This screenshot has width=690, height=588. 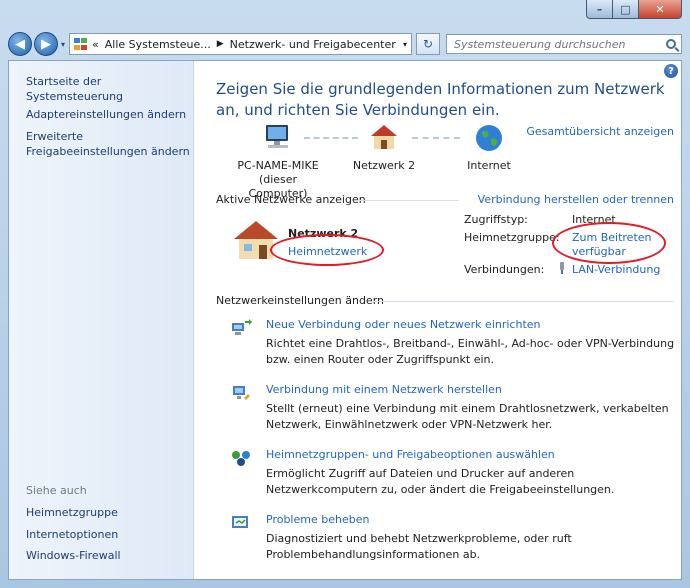 I want to click on sidebar-link-homegroup: Heimnetzgruppe, so click(x=72, y=512).